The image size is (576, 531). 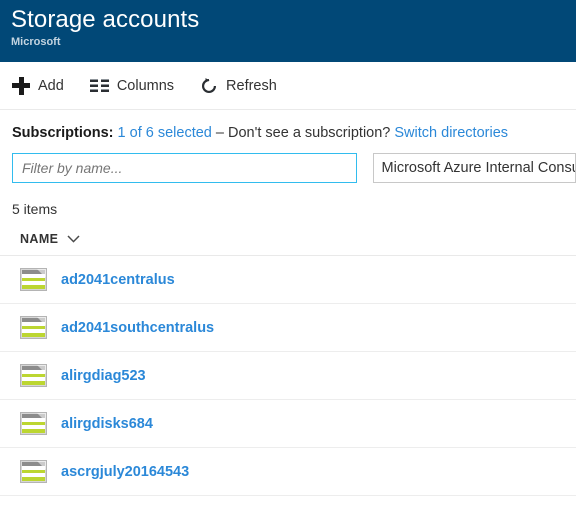 What do you see at coordinates (69, 239) in the screenshot?
I see `chevron-down-icon` at bounding box center [69, 239].